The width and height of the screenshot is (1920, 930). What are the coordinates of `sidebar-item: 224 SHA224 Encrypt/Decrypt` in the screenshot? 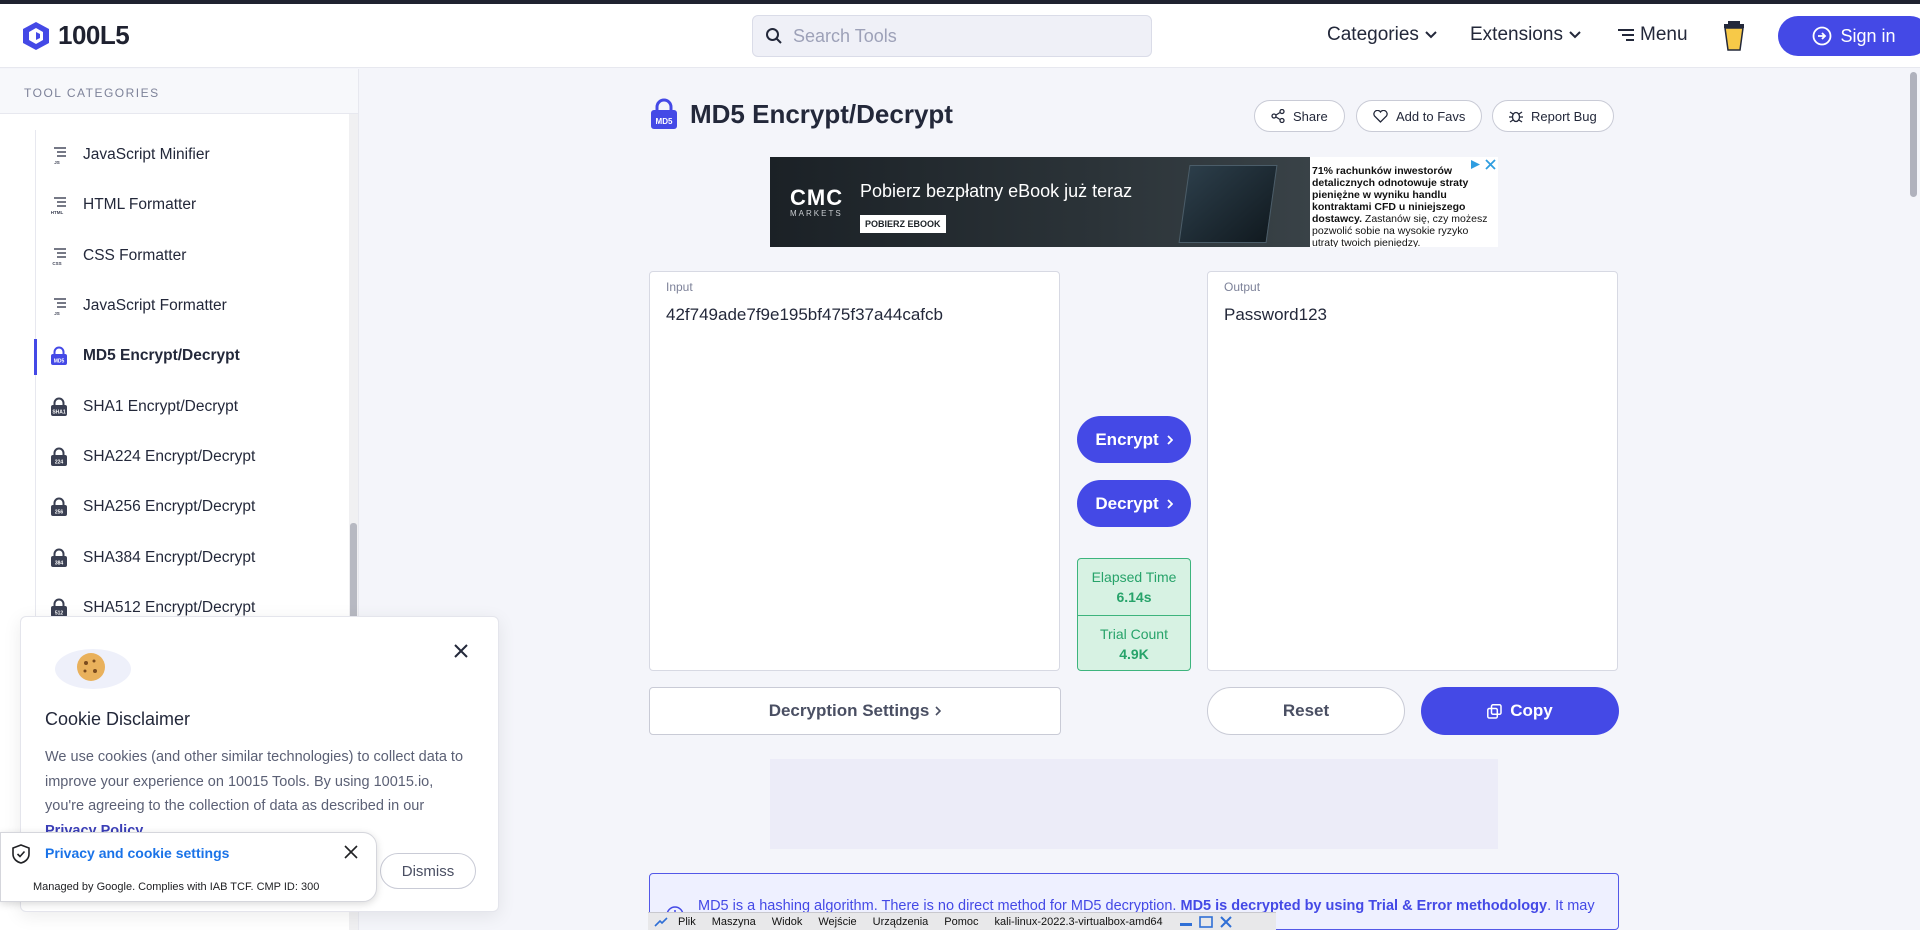 It's located at (190, 457).